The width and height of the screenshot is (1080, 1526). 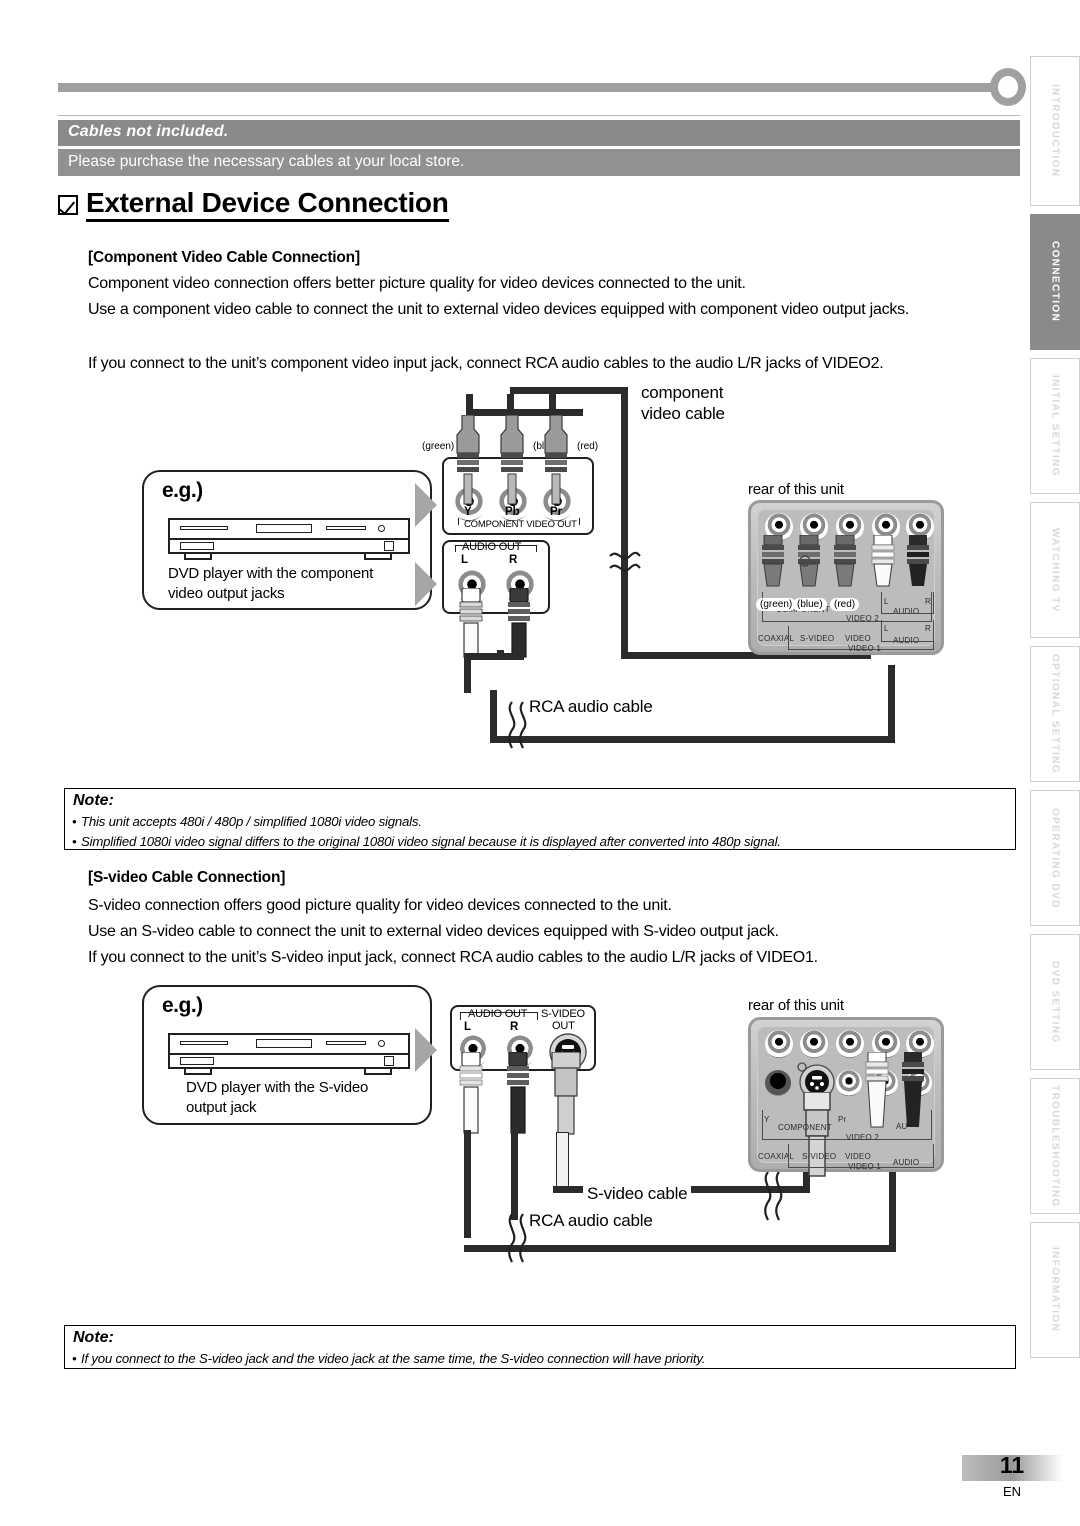 I want to click on sidebar-tab-introduction: INTRODUCTION, so click(x=1055, y=131).